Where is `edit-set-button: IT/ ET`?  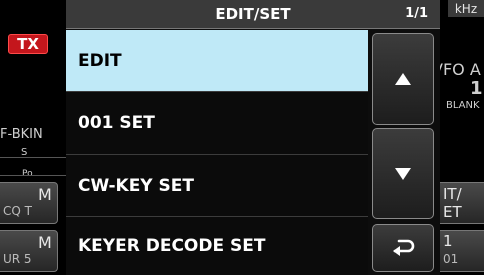
edit-set-button: IT/ ET is located at coordinates (460, 203).